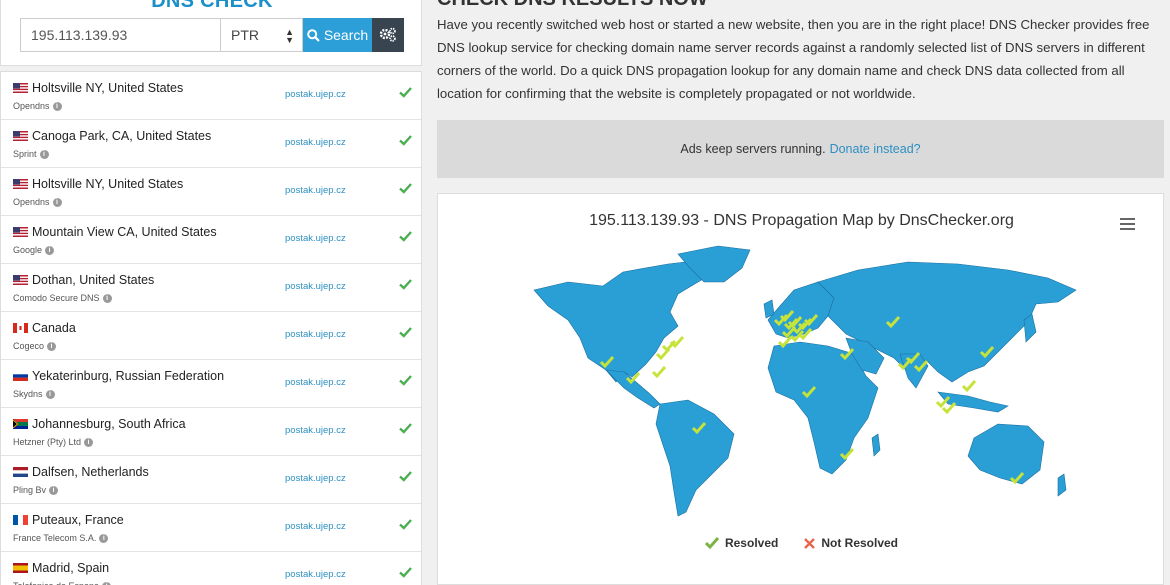  I want to click on server-provider: Pling Bv i, so click(36, 490).